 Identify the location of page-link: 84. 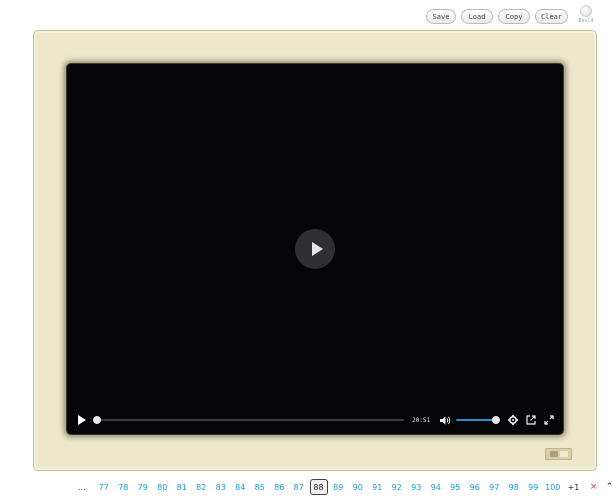
(241, 487).